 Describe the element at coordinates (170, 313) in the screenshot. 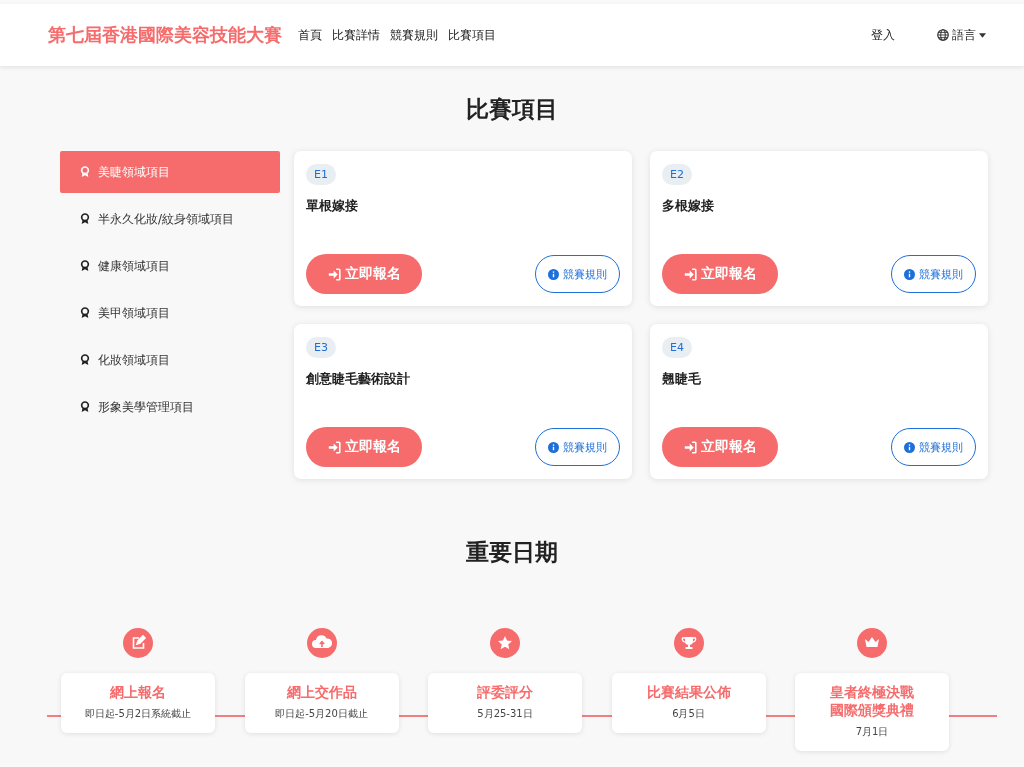

I see `category-item: 美甲領域項目` at that location.